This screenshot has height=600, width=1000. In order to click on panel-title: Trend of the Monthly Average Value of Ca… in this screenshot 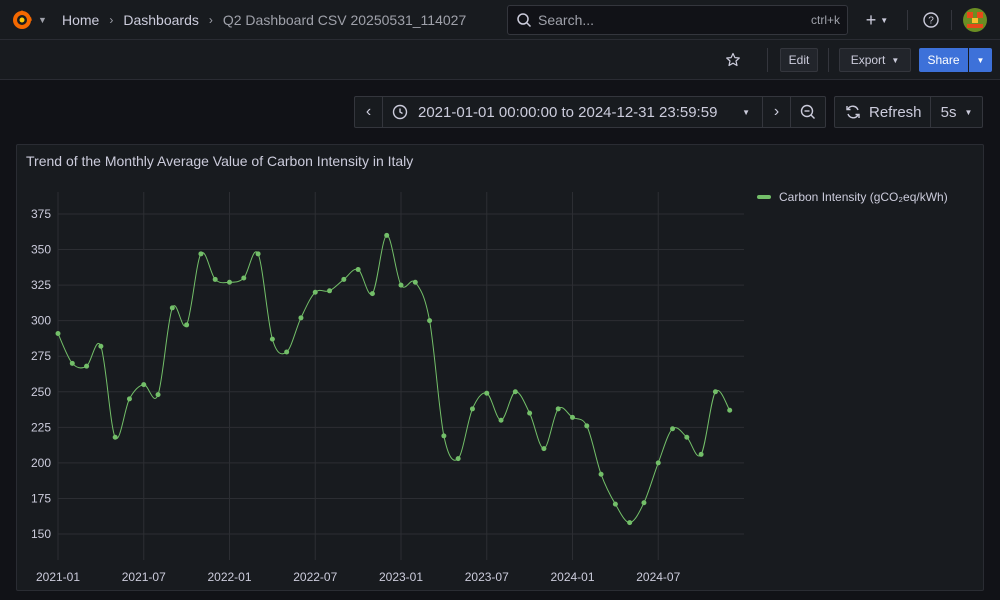, I will do `click(219, 161)`.